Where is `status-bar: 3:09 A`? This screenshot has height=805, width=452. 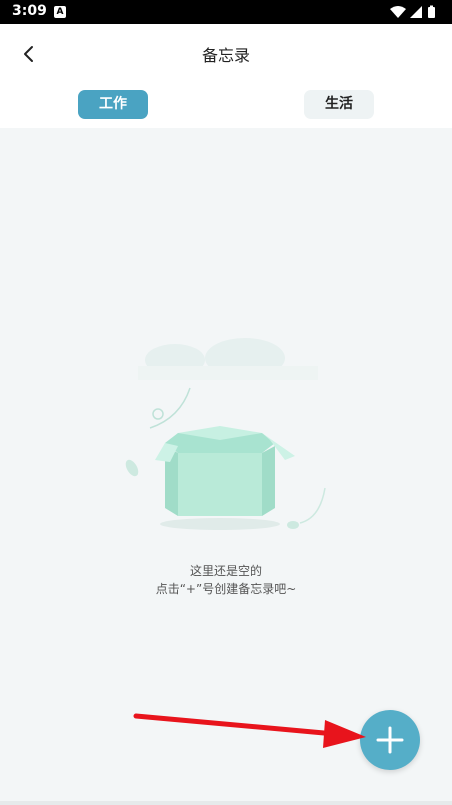
status-bar: 3:09 A is located at coordinates (226, 12).